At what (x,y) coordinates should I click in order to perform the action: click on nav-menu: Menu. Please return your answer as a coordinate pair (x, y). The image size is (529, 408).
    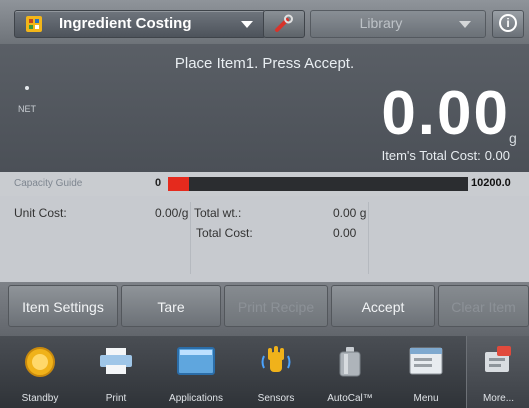
    Looking at the image, I should click on (426, 372).